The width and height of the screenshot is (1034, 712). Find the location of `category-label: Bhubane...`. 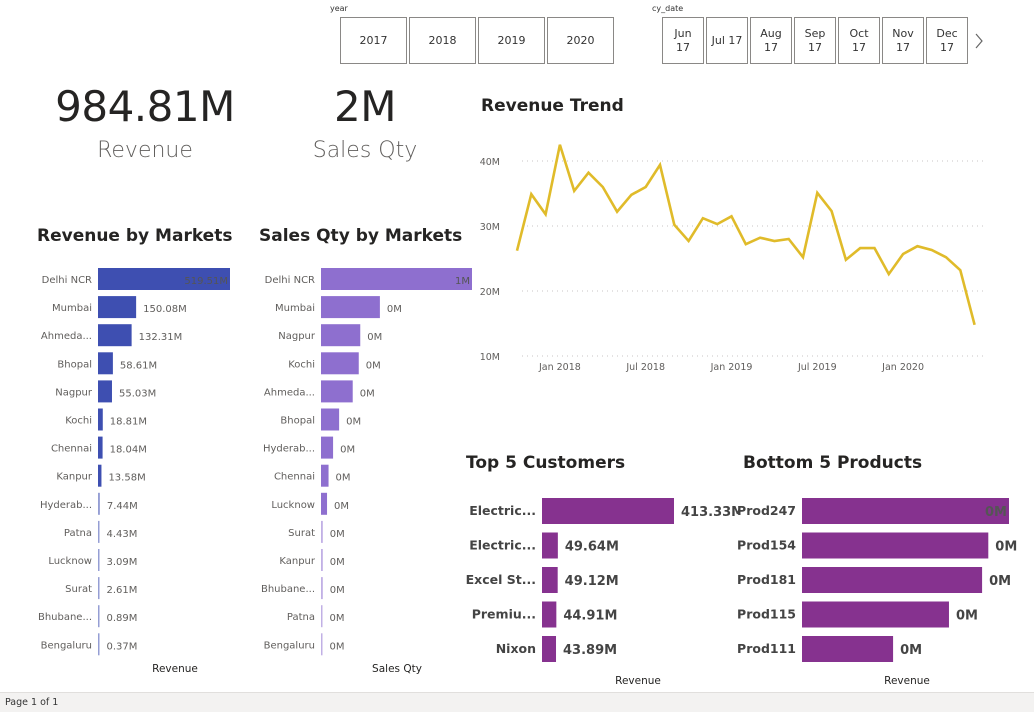

category-label: Bhubane... is located at coordinates (65, 617).